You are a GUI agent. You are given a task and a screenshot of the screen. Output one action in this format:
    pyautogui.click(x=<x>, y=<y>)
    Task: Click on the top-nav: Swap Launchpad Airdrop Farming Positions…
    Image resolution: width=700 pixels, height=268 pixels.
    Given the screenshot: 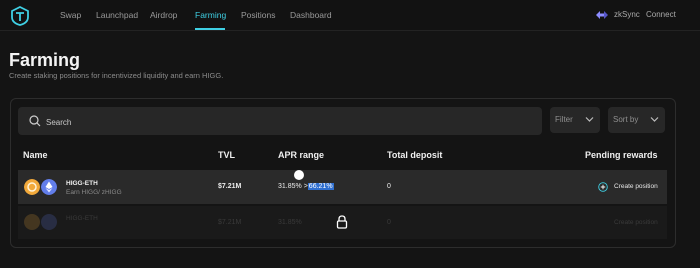 What is the action you would take?
    pyautogui.click(x=350, y=15)
    